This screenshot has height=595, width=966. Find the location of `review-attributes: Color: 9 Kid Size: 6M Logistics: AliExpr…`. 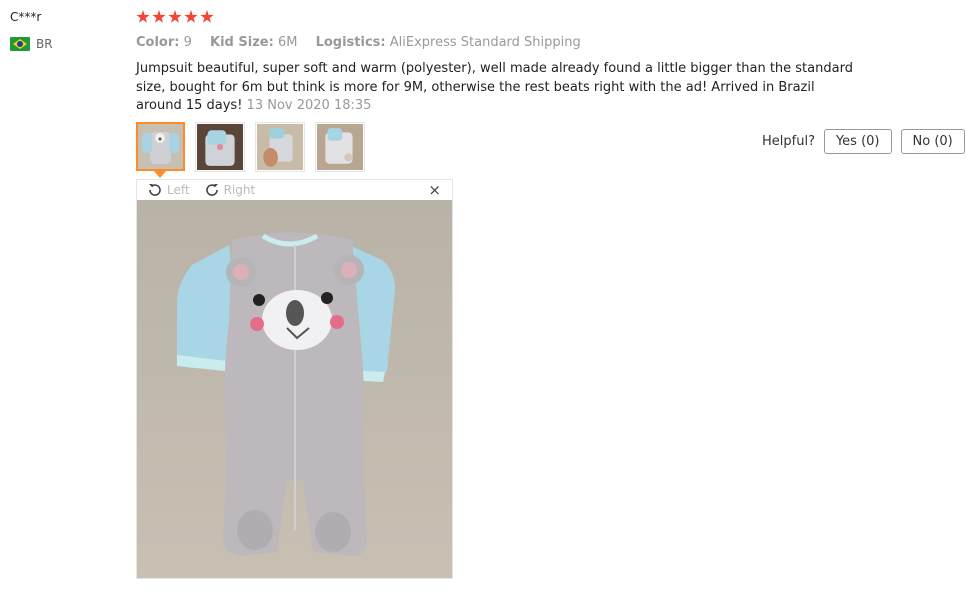

review-attributes: Color: 9 Kid Size: 6M Logistics: AliExpr… is located at coordinates (358, 42).